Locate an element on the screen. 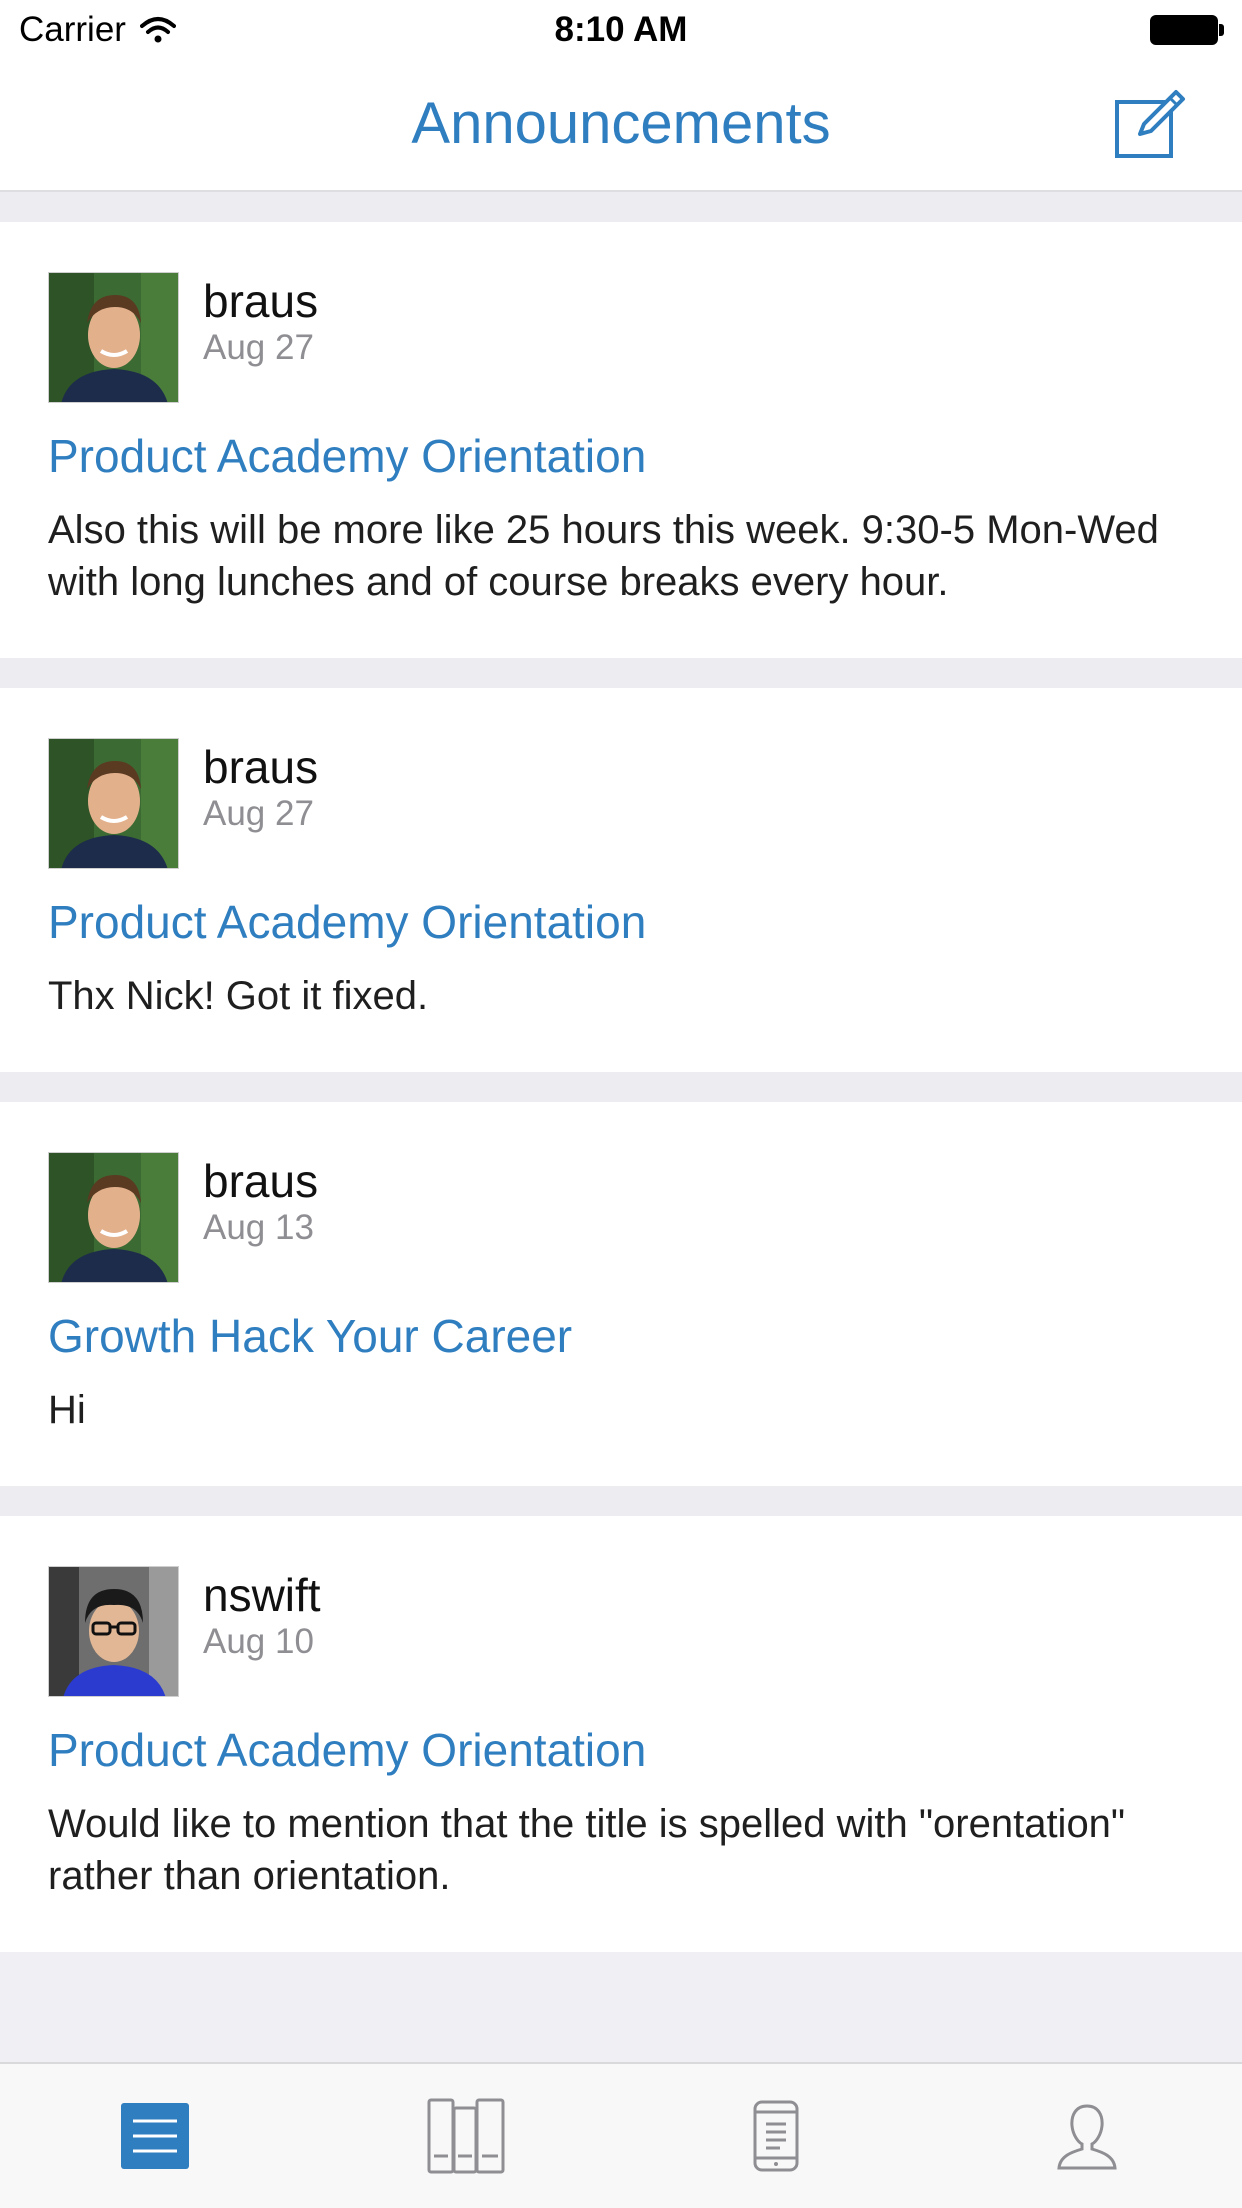  navigation-bar: Announcements is located at coordinates (621, 127).